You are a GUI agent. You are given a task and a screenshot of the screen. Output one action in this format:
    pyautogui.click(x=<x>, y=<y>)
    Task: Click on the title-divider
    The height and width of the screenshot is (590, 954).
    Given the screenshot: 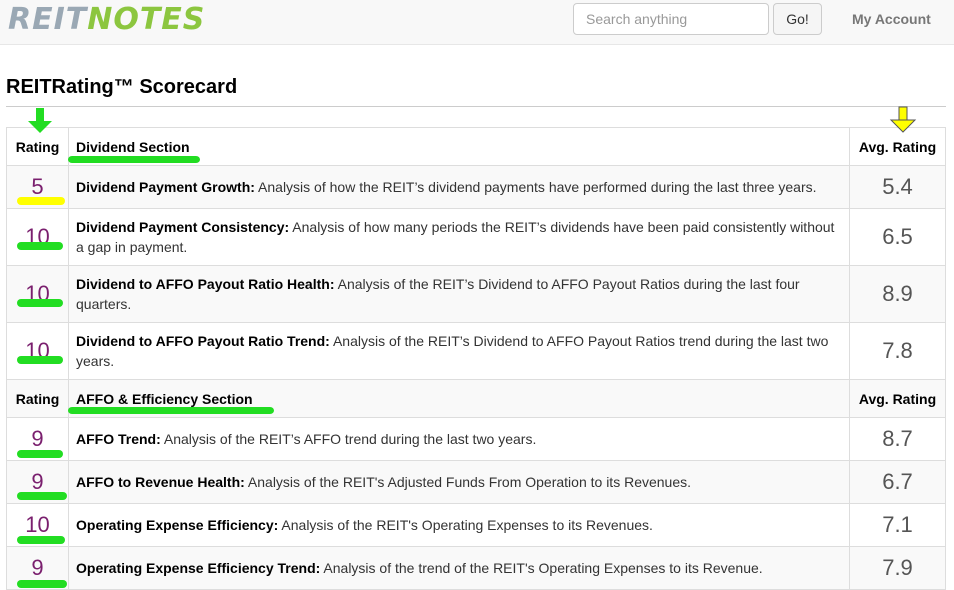 What is the action you would take?
    pyautogui.click(x=476, y=106)
    